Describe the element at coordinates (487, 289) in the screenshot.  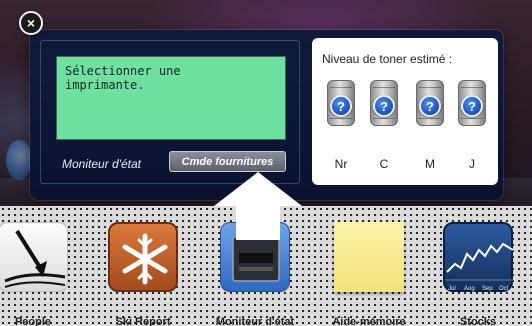
I see `stocks-axis-label: Sep` at that location.